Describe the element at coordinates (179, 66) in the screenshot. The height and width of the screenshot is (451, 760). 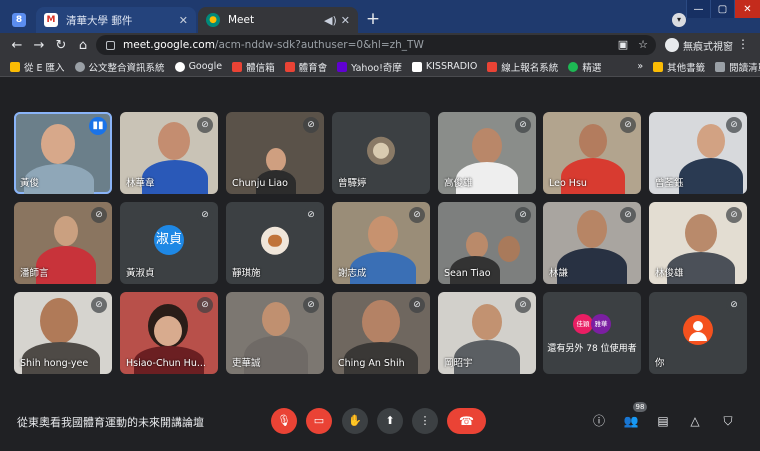
I see `google-icon` at that location.